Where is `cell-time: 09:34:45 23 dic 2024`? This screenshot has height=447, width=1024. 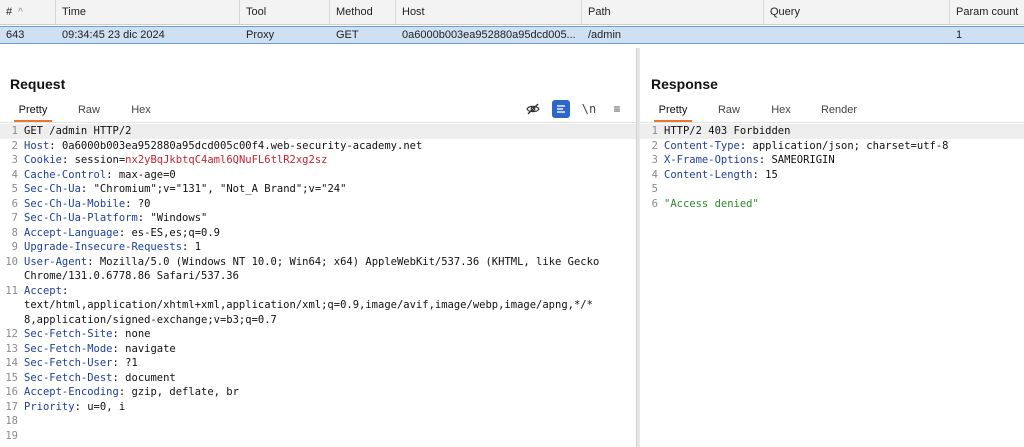 cell-time: 09:34:45 23 dic 2024 is located at coordinates (113, 35).